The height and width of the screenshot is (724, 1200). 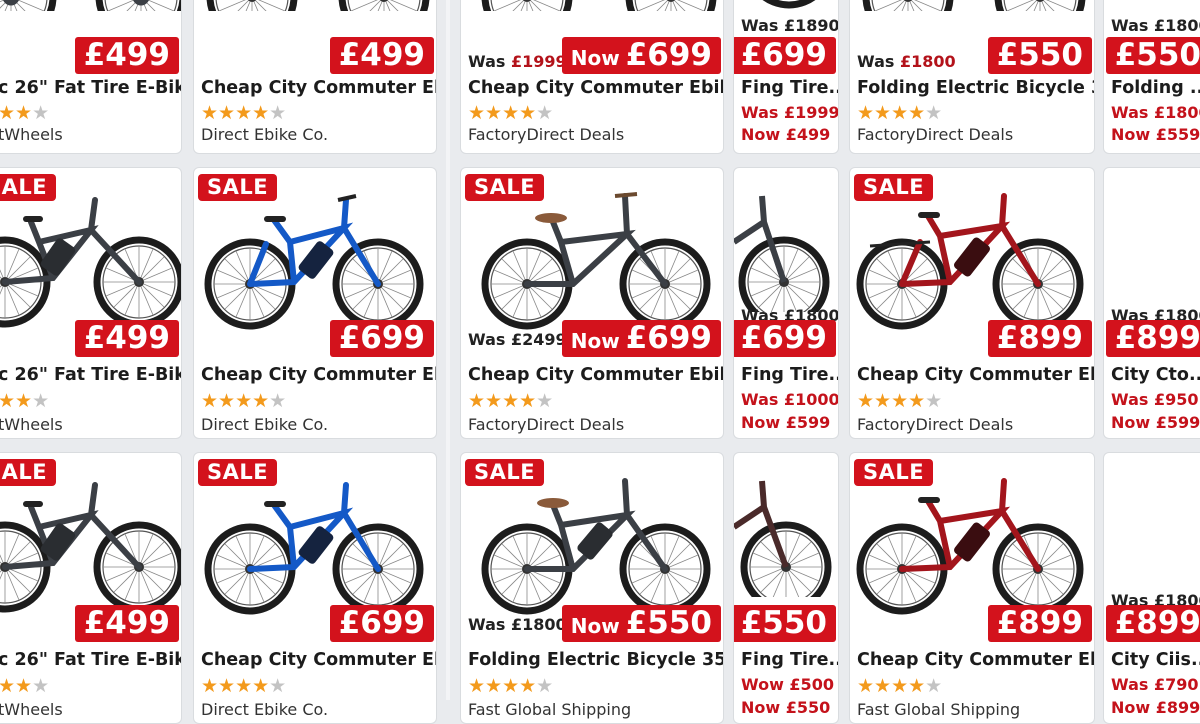 I want to click on now-price: Now £550, so click(x=786, y=707).